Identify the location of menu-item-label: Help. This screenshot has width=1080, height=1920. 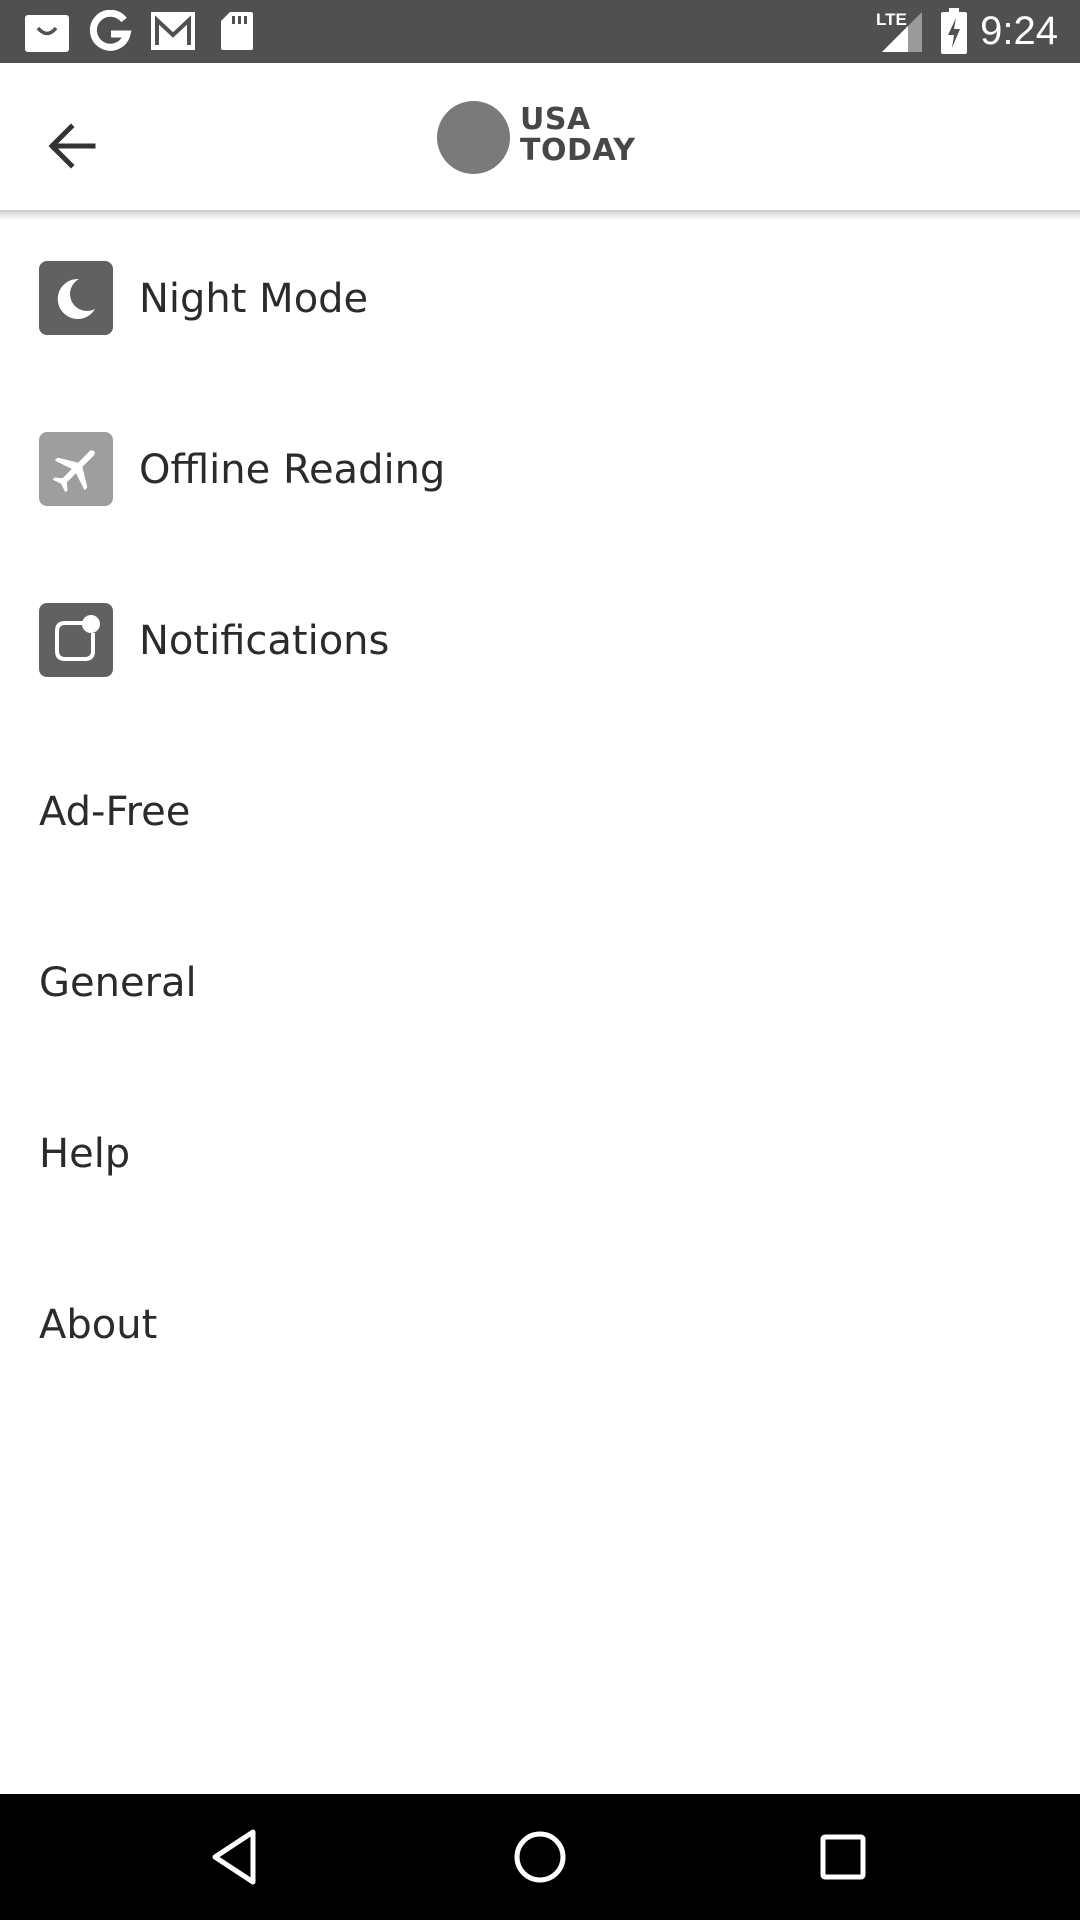
(85, 1154).